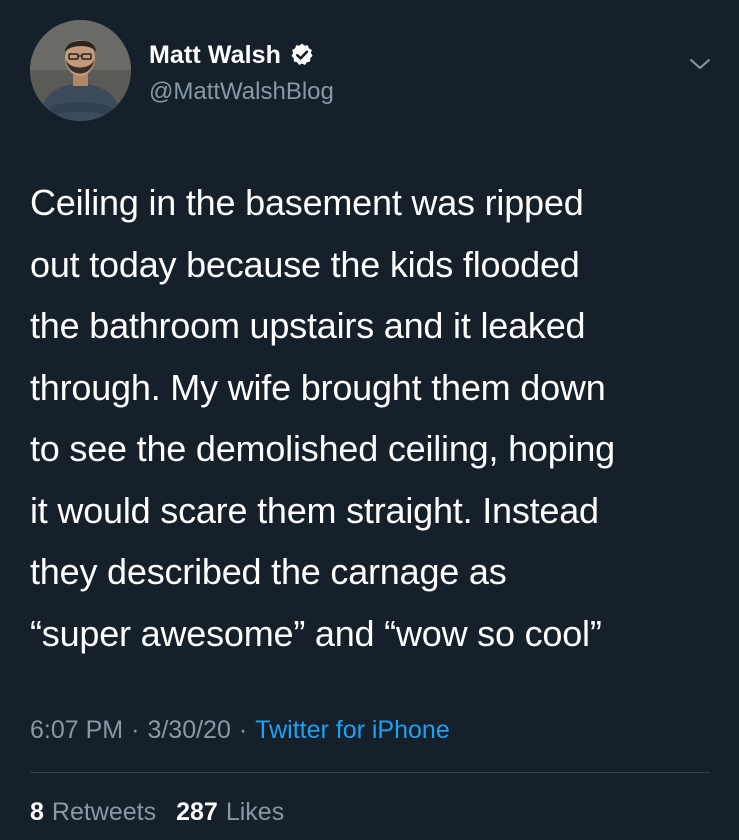 This screenshot has width=739, height=840. Describe the element at coordinates (700, 64) in the screenshot. I see `chevron-down-icon` at that location.